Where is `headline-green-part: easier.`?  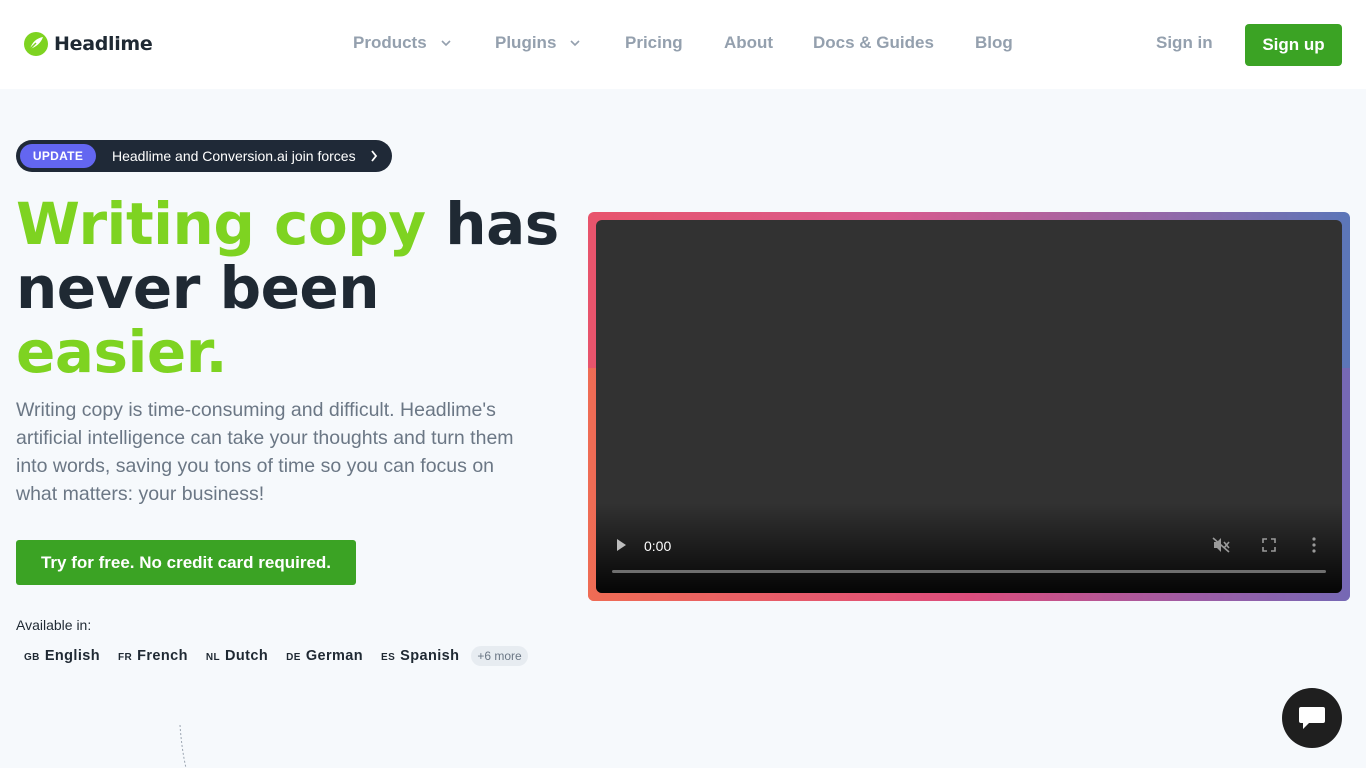
headline-green-part: easier. is located at coordinates (122, 352).